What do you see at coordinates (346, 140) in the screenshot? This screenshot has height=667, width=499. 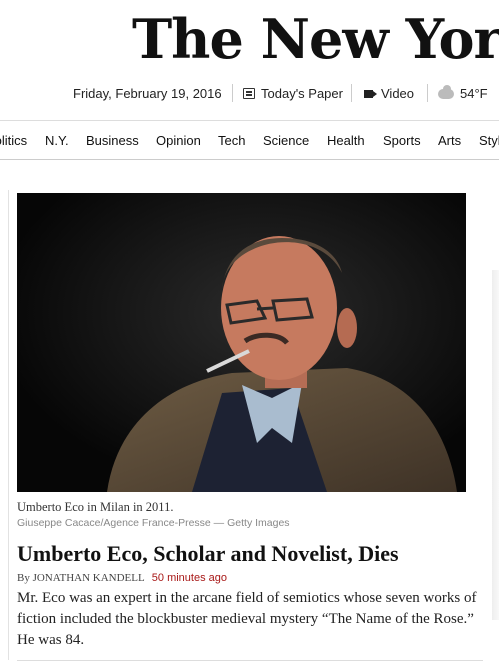 I see `nav-item-health: Health` at bounding box center [346, 140].